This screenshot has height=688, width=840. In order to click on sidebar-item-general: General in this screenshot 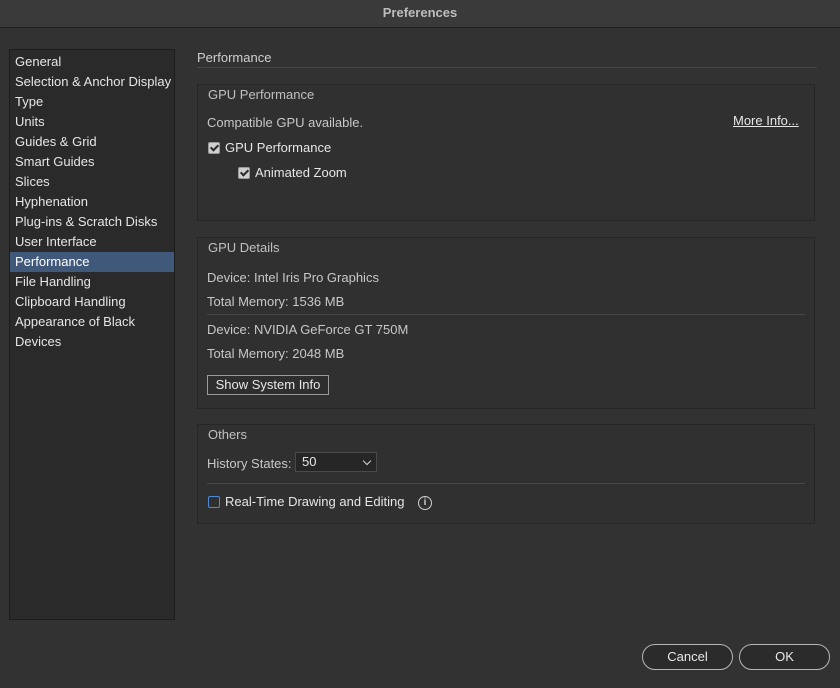, I will do `click(92, 62)`.